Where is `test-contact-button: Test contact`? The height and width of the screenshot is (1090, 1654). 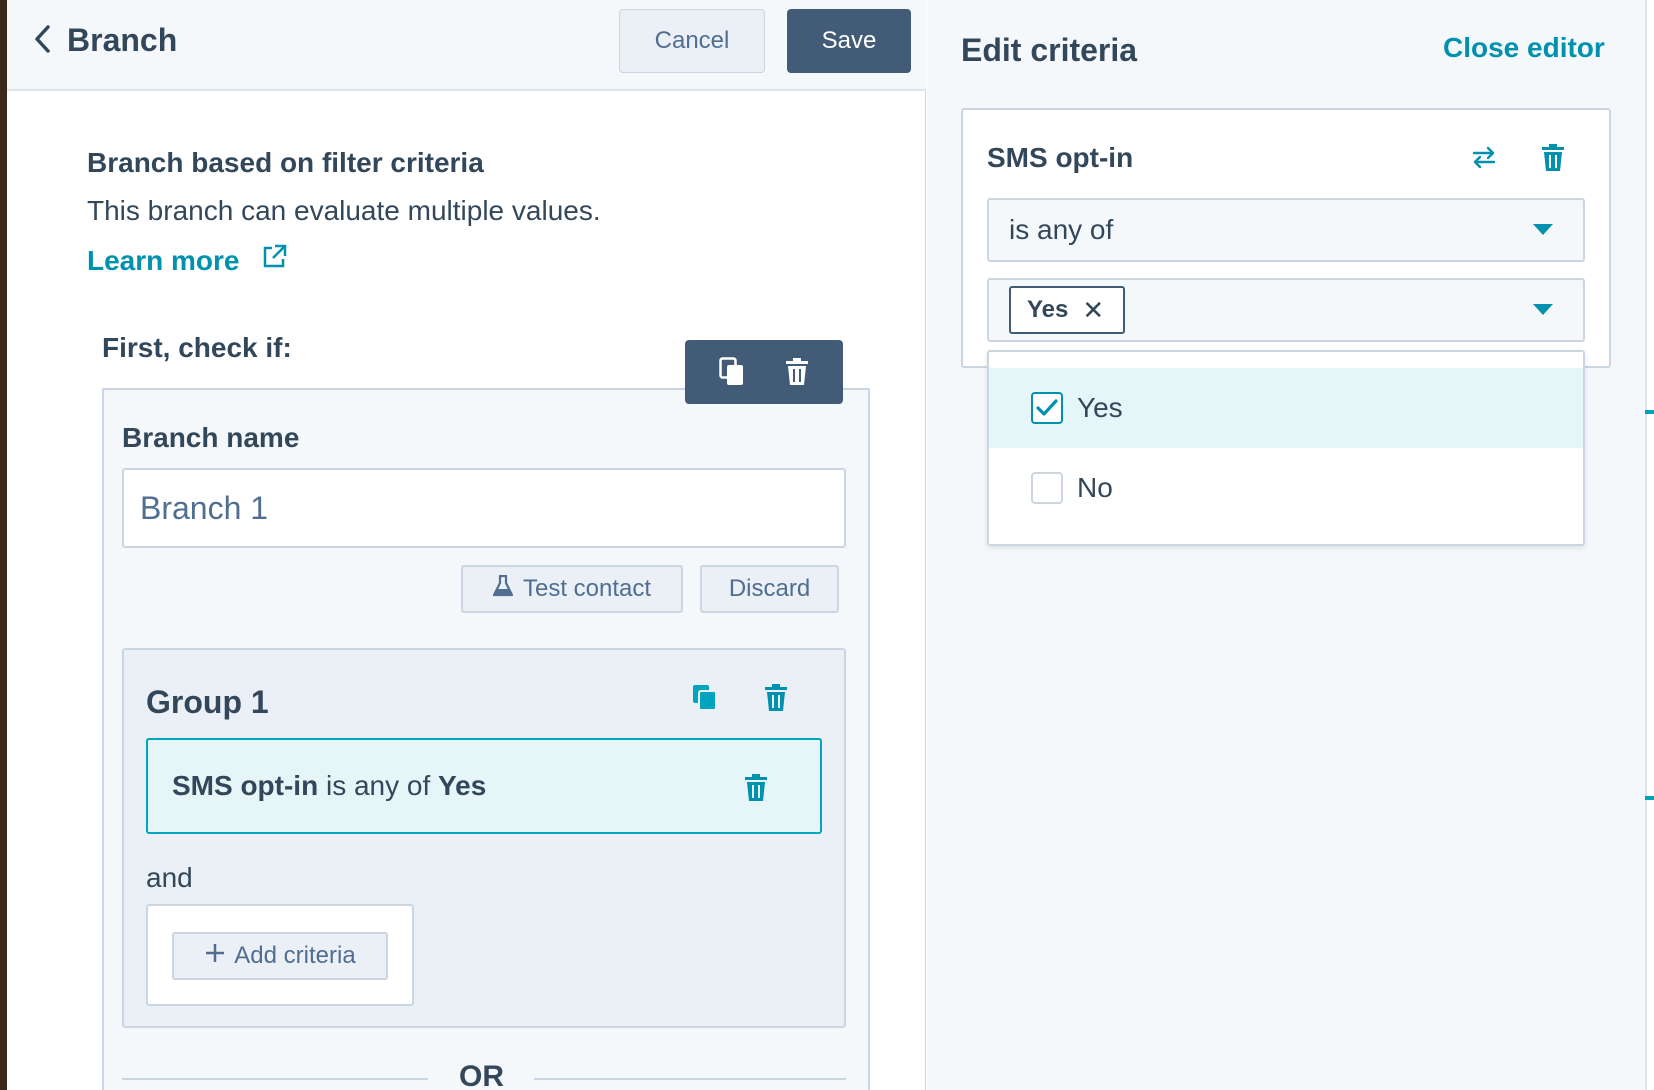 test-contact-button: Test contact is located at coordinates (572, 589).